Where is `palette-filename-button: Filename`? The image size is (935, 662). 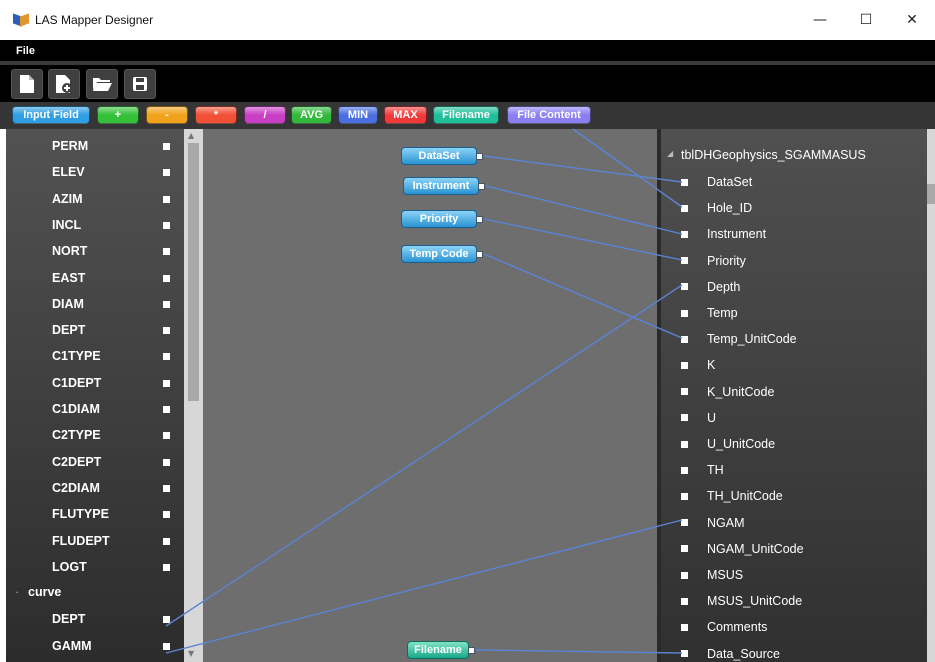
palette-filename-button: Filename is located at coordinates (466, 115).